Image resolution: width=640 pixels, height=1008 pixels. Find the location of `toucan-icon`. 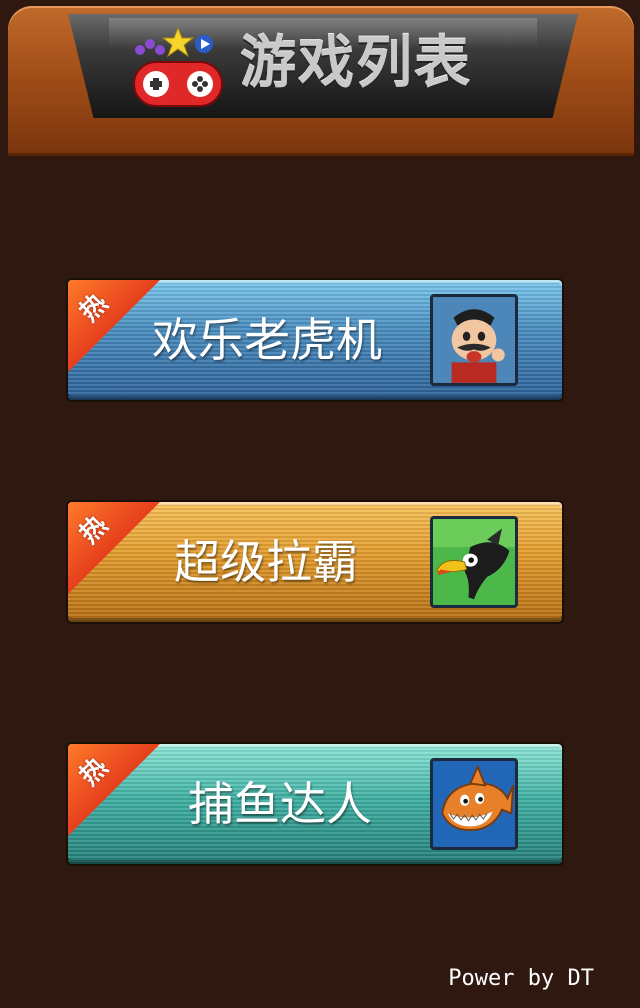

toucan-icon is located at coordinates (474, 562).